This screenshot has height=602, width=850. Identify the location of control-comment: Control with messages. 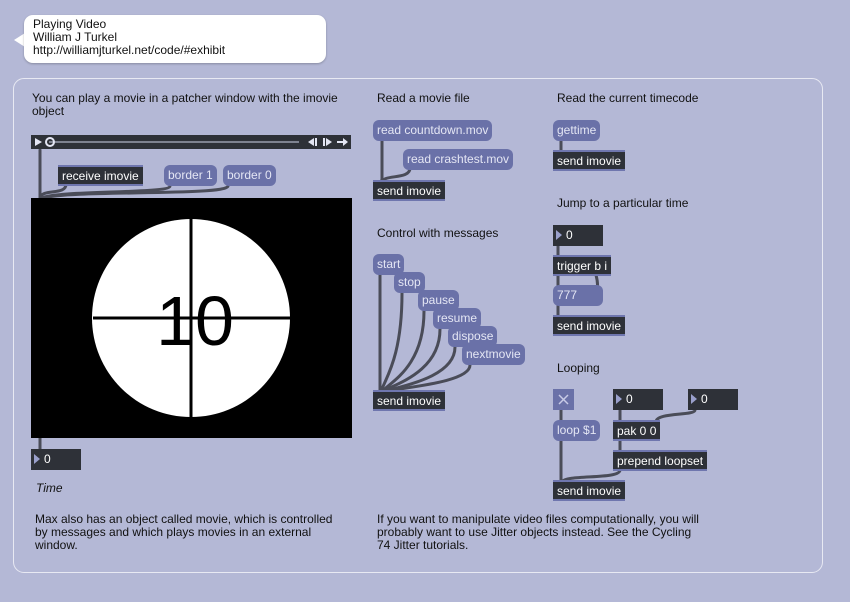
(438, 233).